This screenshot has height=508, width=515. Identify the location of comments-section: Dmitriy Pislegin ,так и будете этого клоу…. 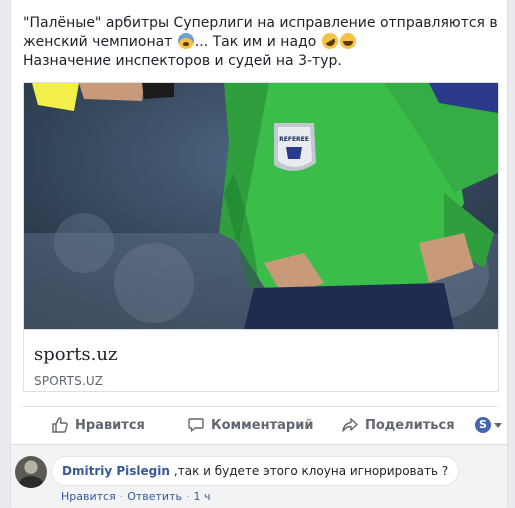
(259, 476).